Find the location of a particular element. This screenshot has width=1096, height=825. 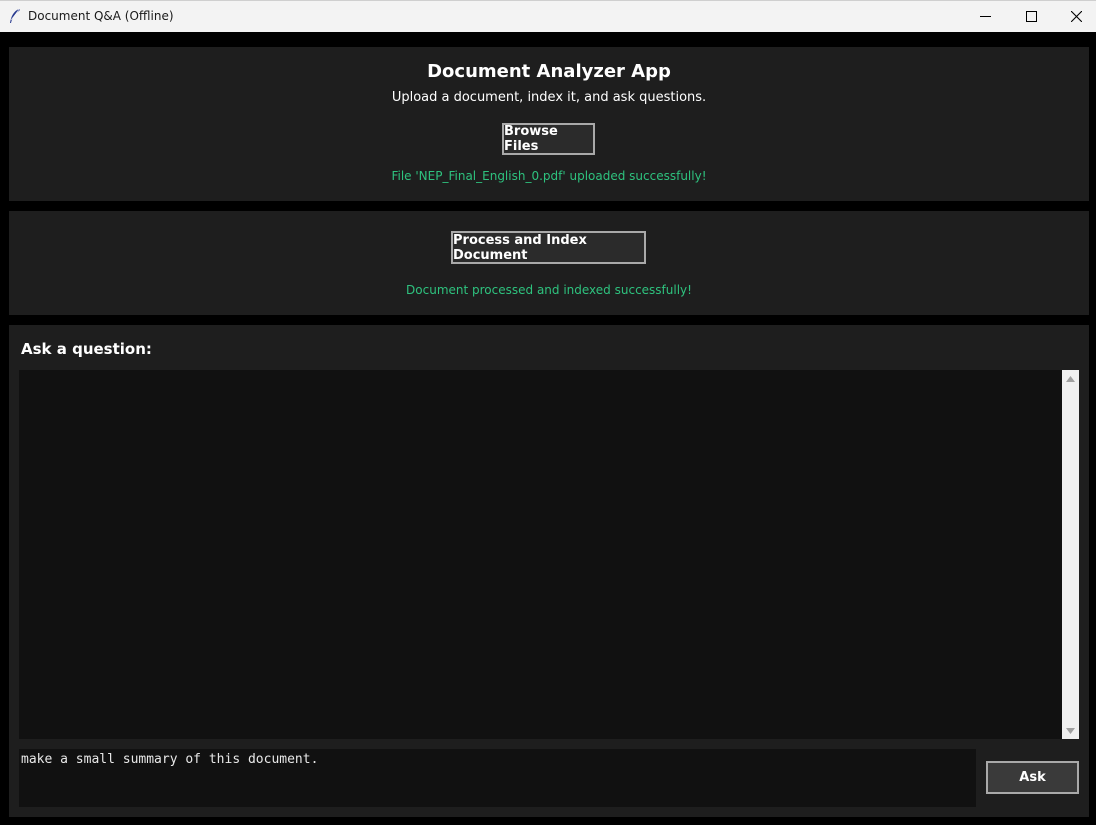

window-title: Document Q&A (Offline) is located at coordinates (101, 16).